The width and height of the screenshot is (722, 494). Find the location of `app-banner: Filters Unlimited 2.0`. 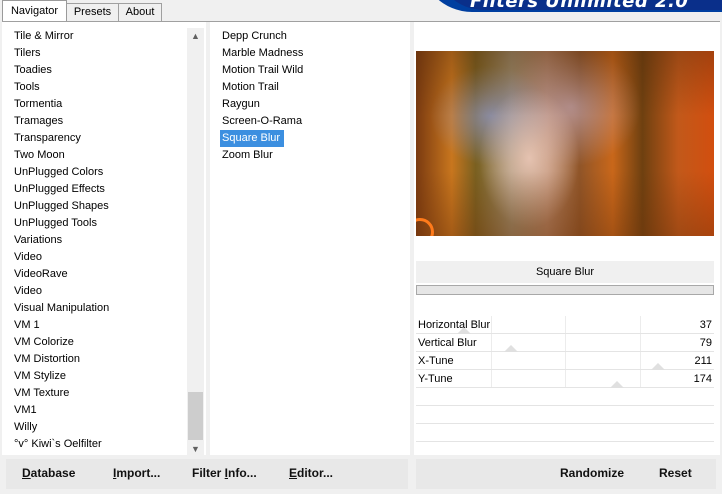

app-banner: Filters Unlimited 2.0 is located at coordinates (565, 6).